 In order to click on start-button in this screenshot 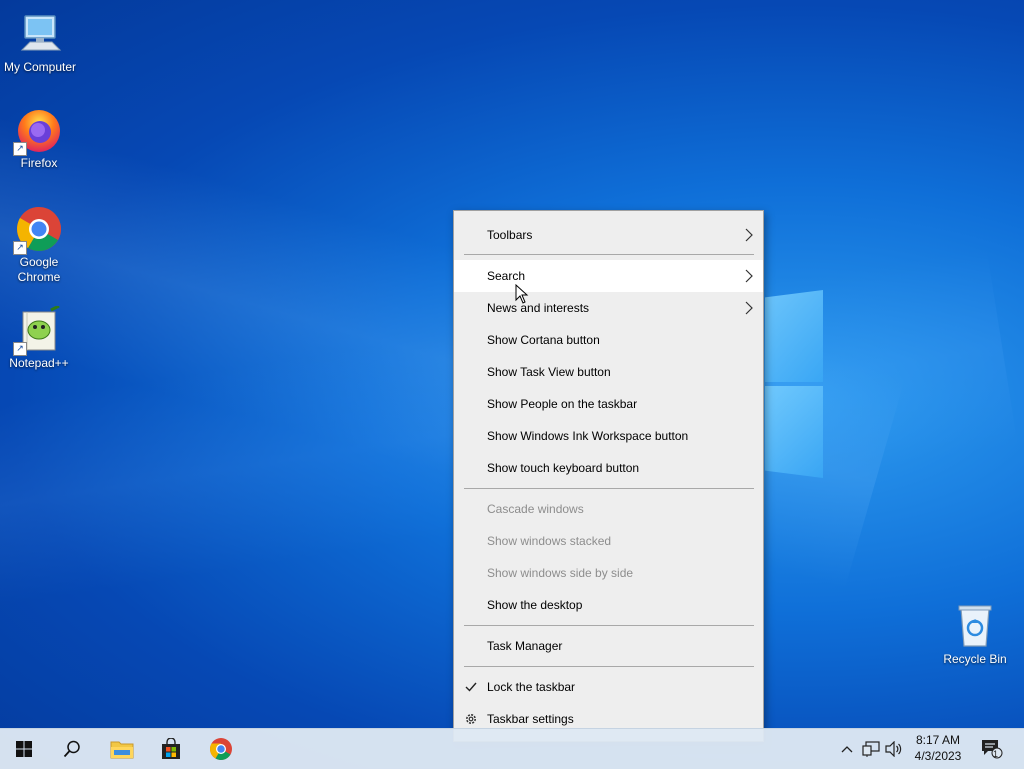, I will do `click(24, 749)`.